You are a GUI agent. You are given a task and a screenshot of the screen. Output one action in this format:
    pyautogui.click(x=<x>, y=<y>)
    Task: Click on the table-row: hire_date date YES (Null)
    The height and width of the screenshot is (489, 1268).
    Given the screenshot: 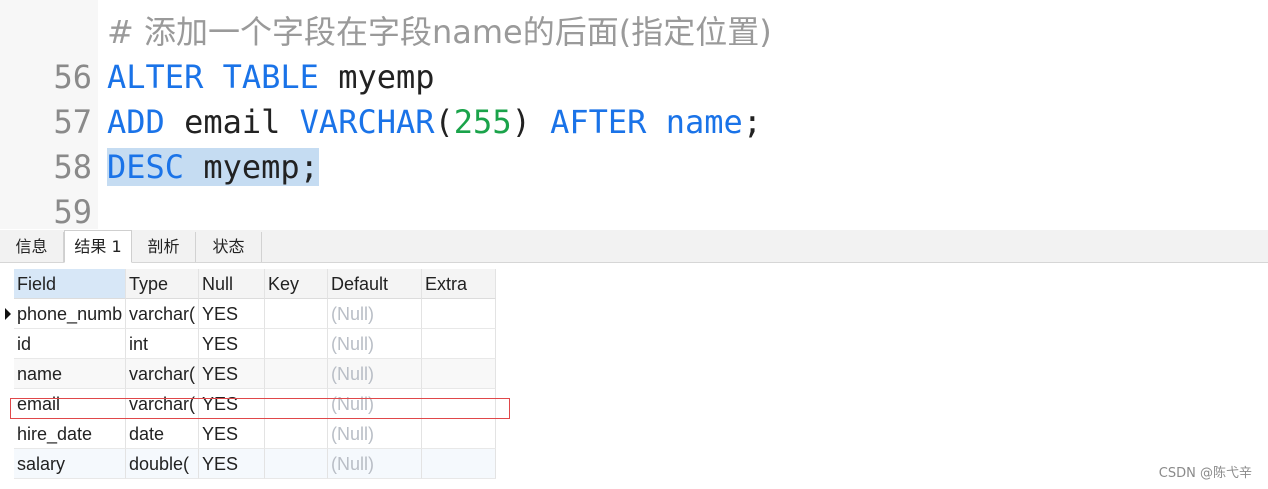 What is the action you would take?
    pyautogui.click(x=255, y=434)
    